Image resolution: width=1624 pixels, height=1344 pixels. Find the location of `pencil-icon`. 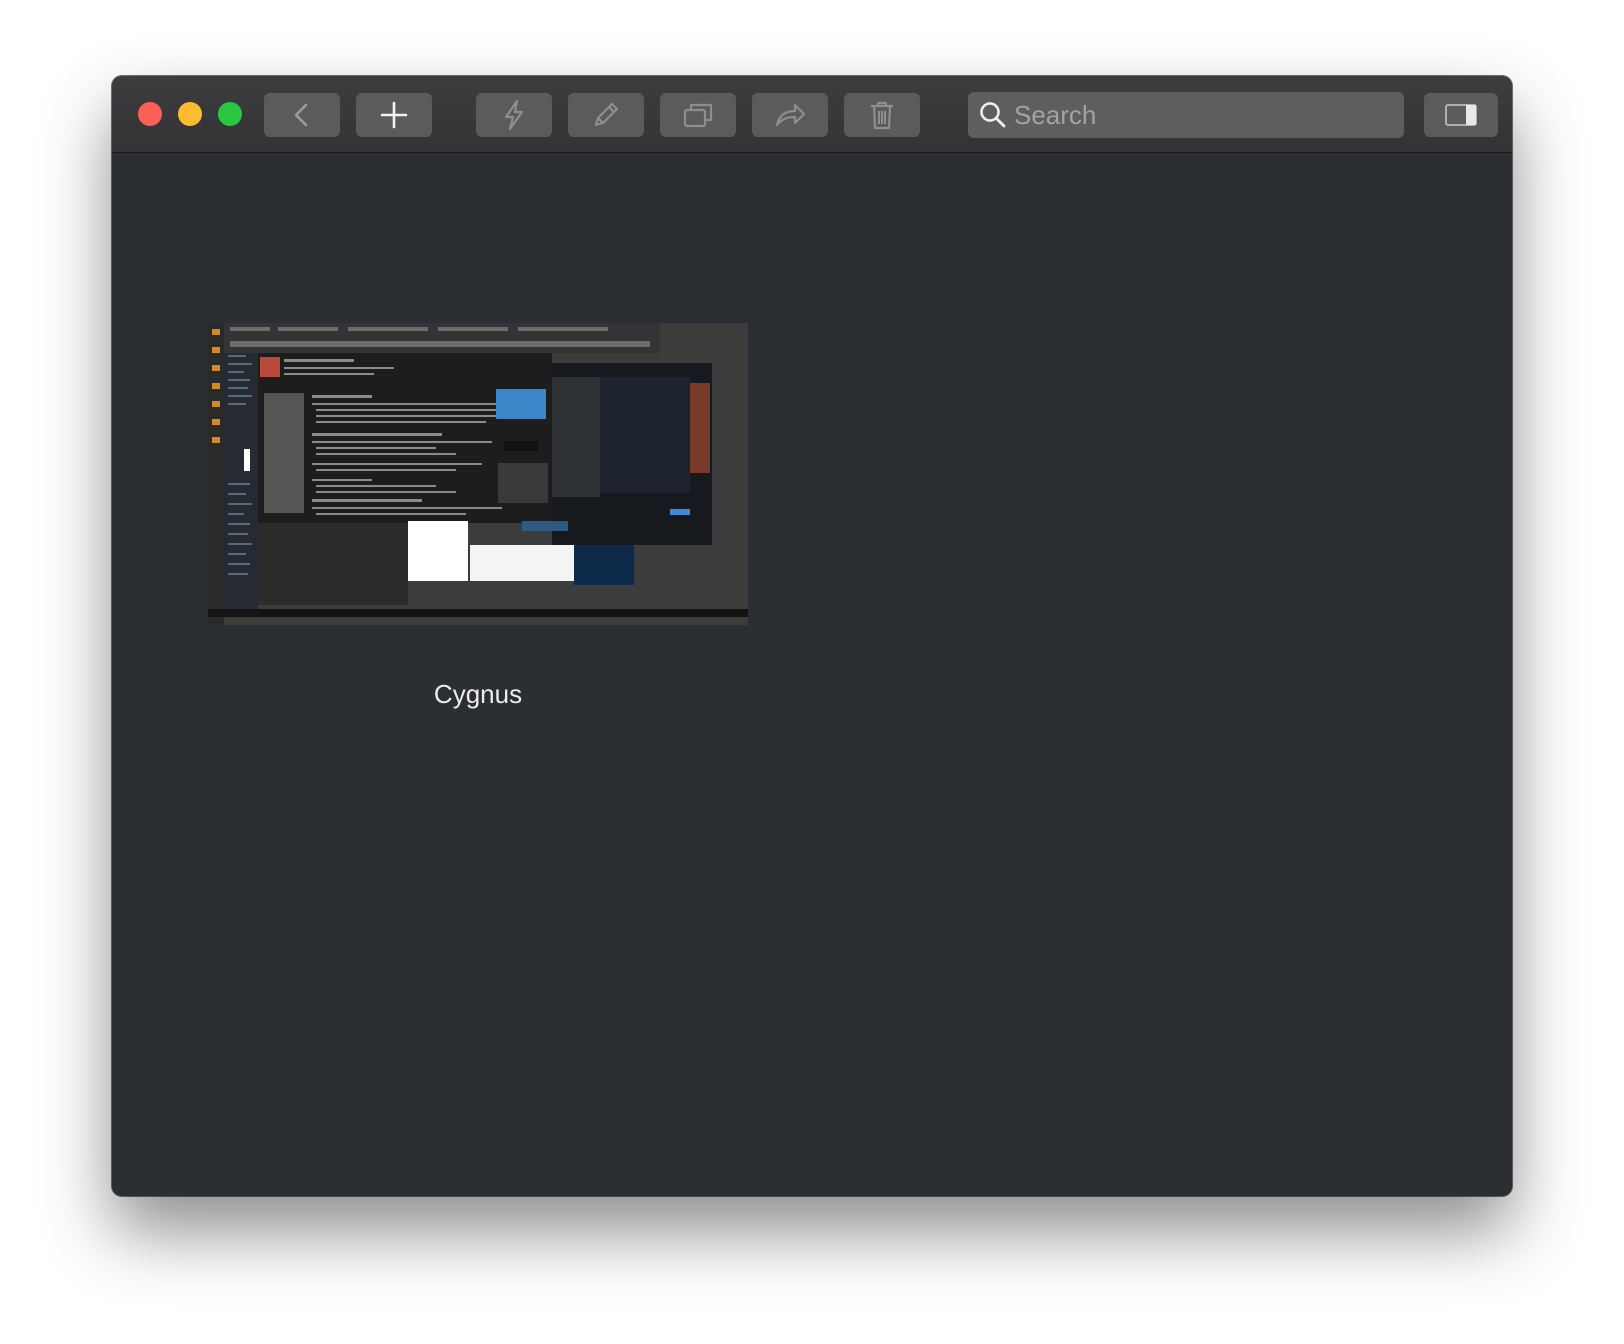

pencil-icon is located at coordinates (606, 114).